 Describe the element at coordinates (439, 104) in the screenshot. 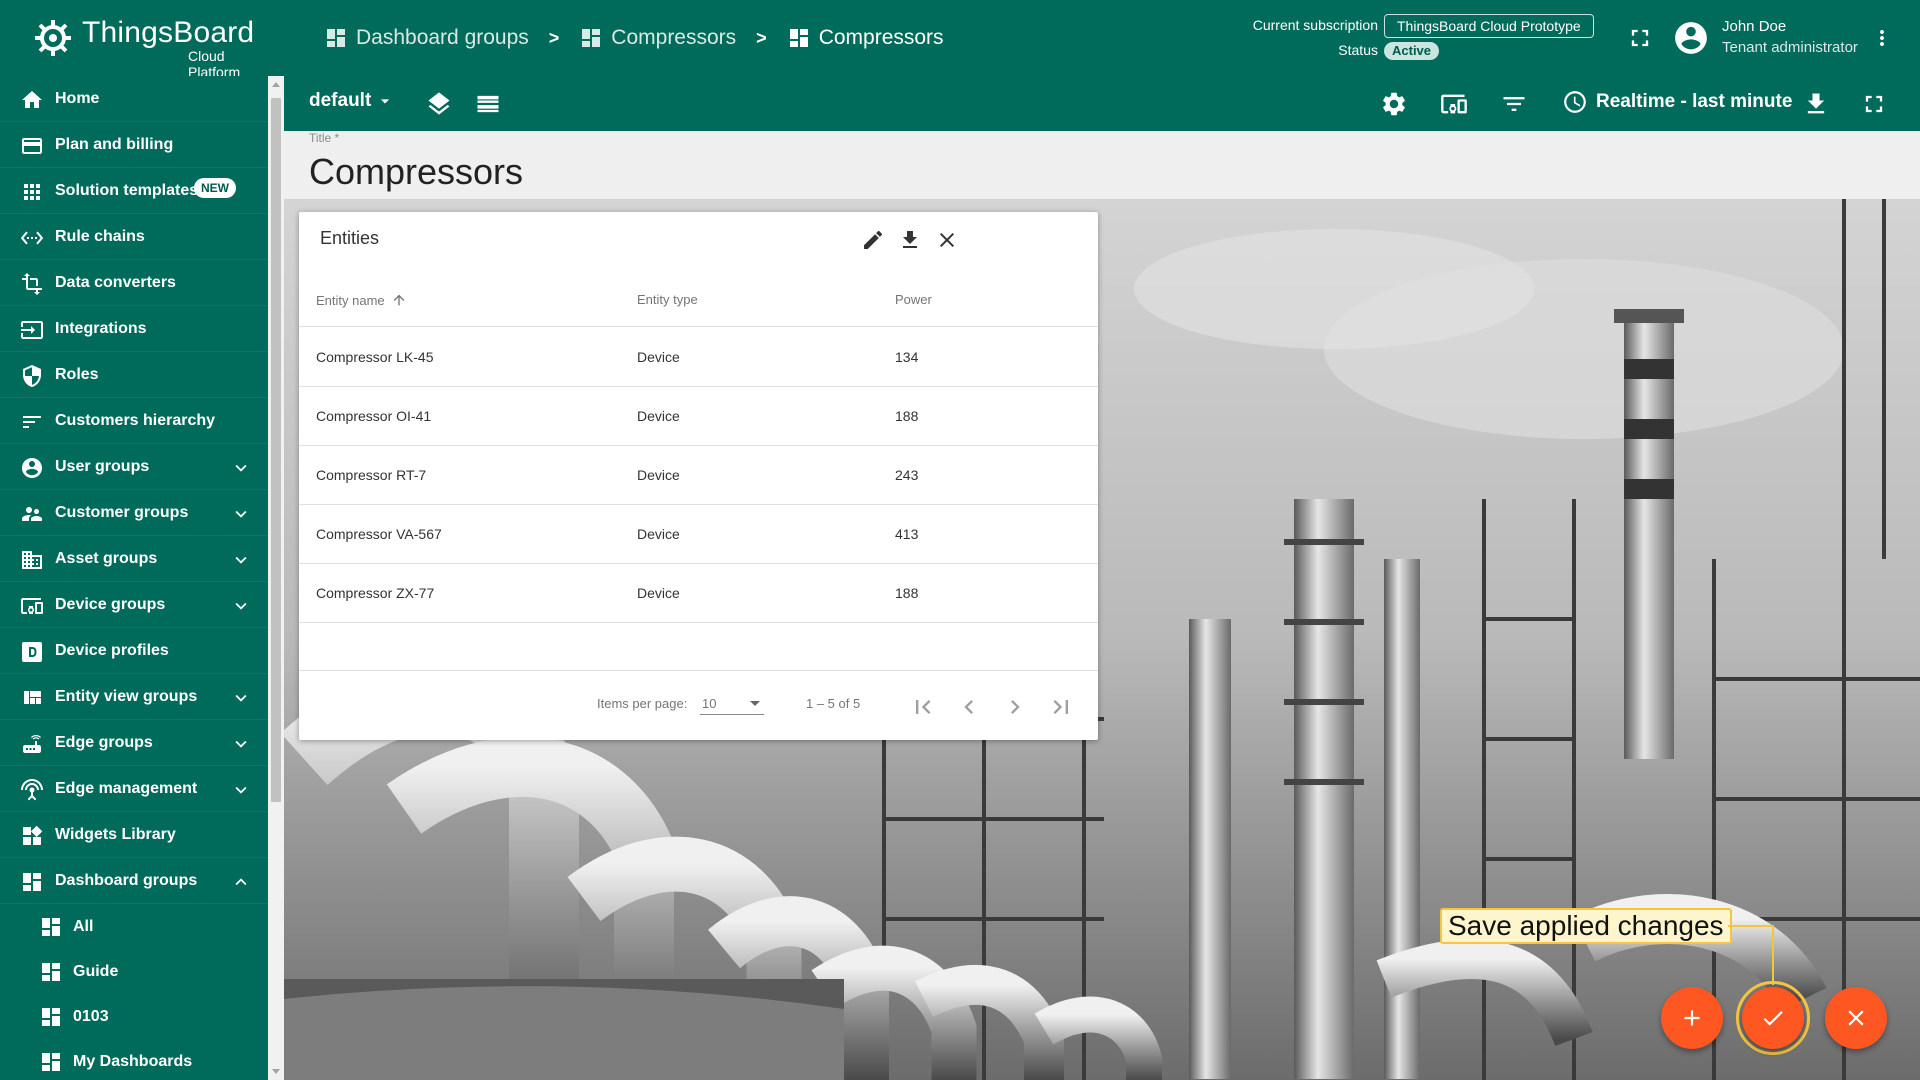

I see `layers-icon` at that location.